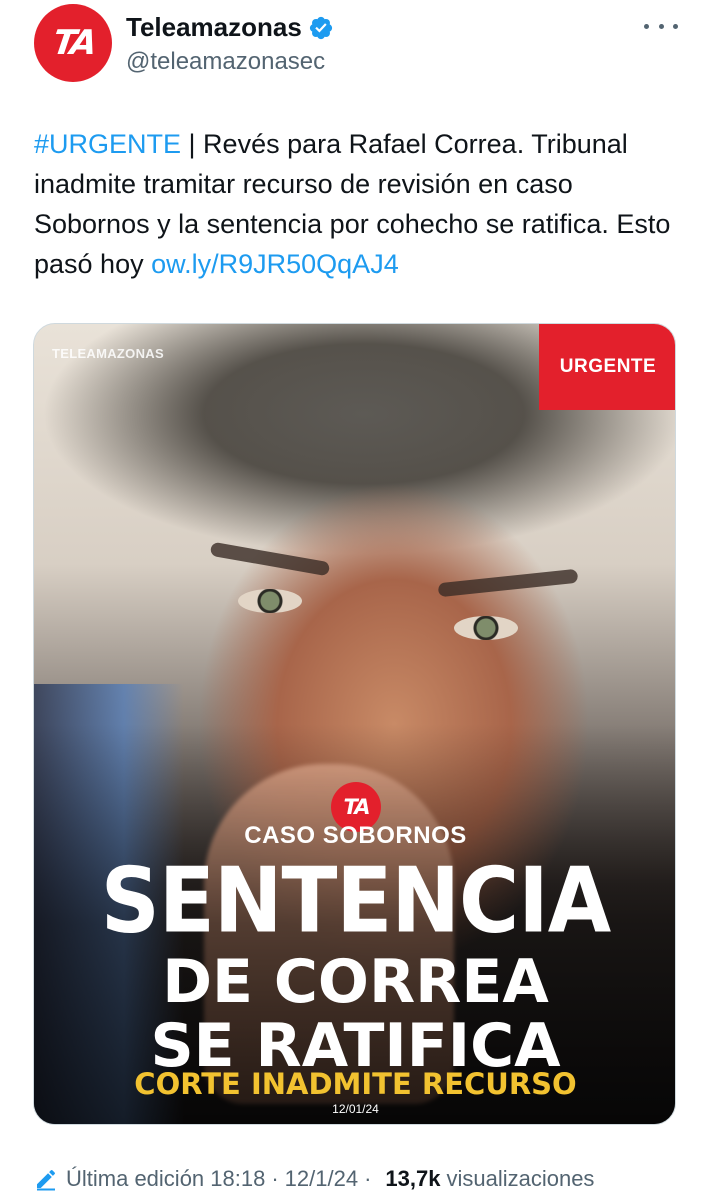 Image resolution: width=708 pixels, height=1200 pixels. I want to click on url-link: ow.ly/R9JR50QqAJ4, so click(275, 264).